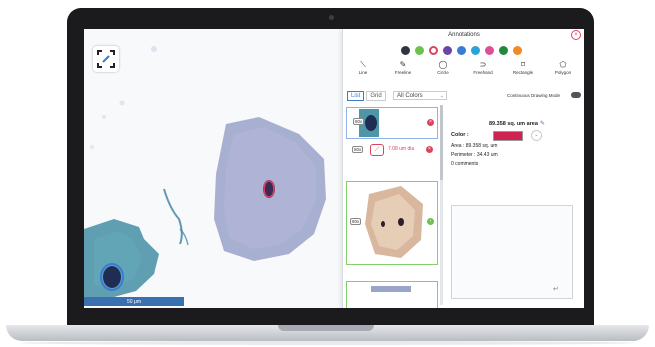 This screenshot has width=655, height=347. I want to click on circle-icon: ◯, so click(443, 64).